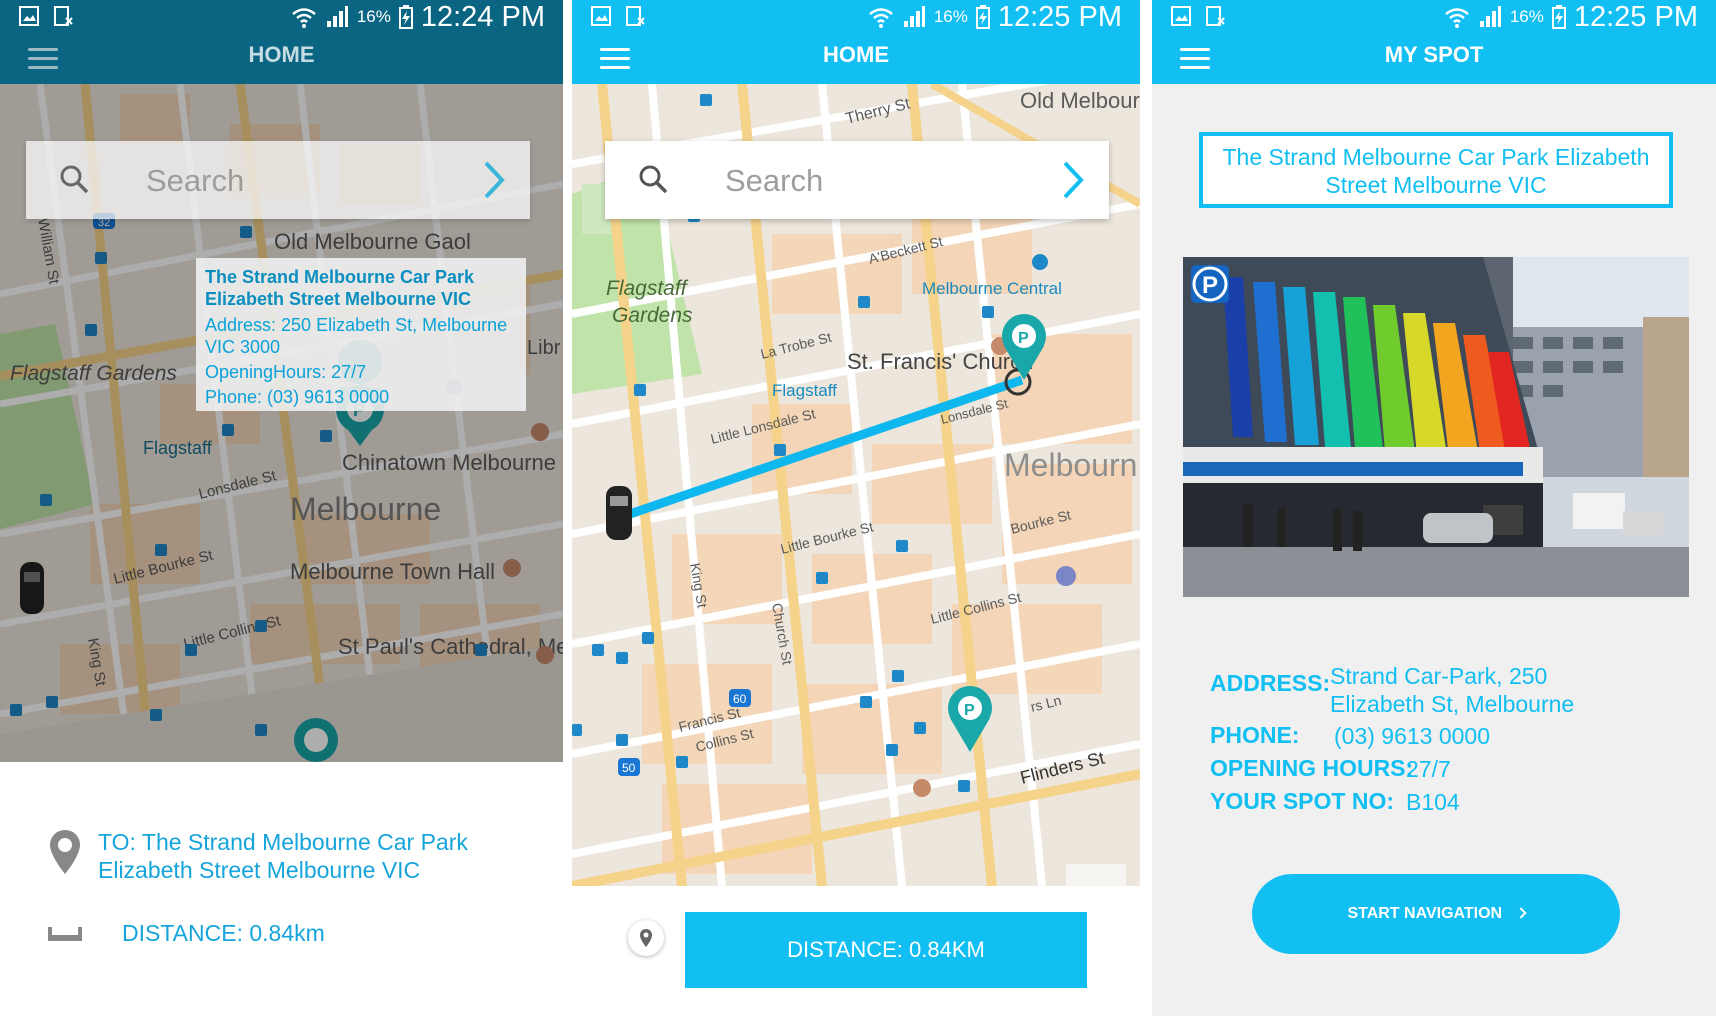 This screenshot has height=1016, width=1716. Describe the element at coordinates (93, 373) in the screenshot. I see `map-label-flagstaff-gardens: Flagstaff Gardens` at that location.